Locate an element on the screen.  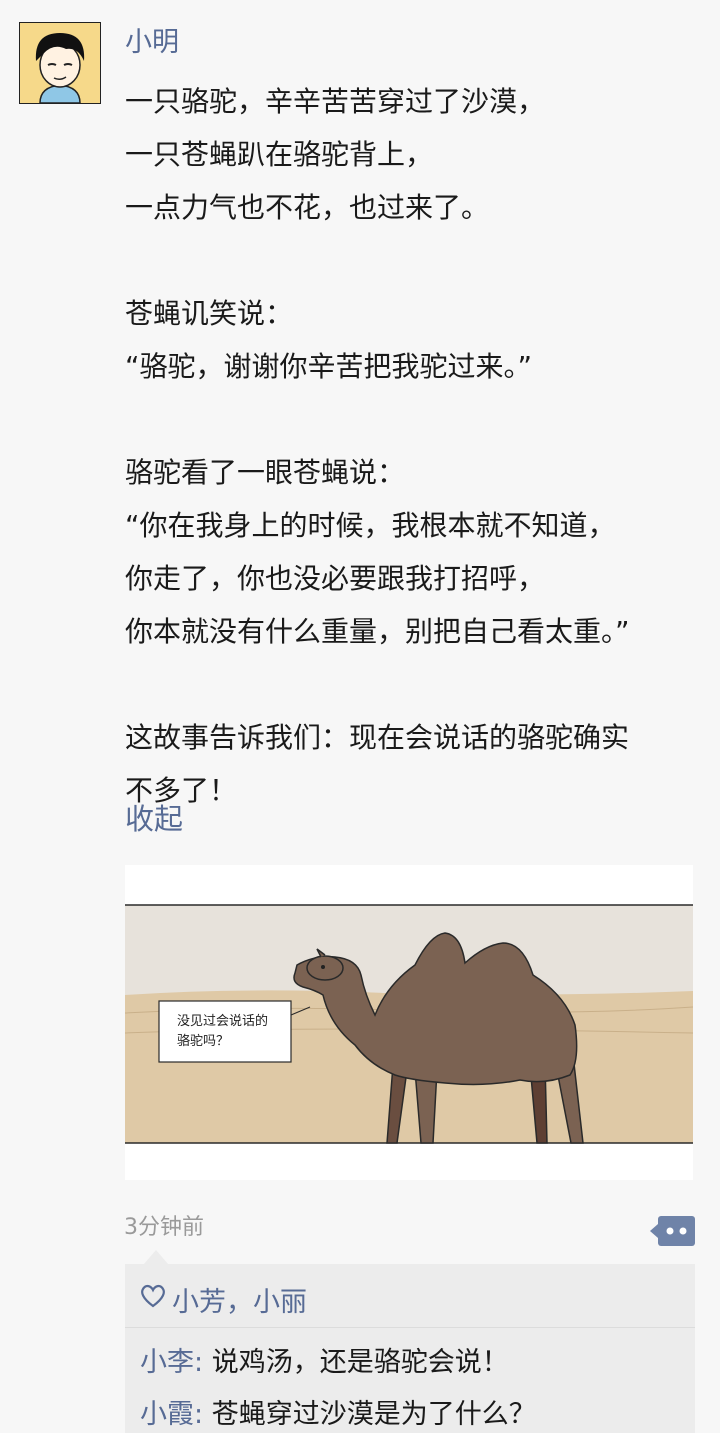
avatar is located at coordinates (60, 63).